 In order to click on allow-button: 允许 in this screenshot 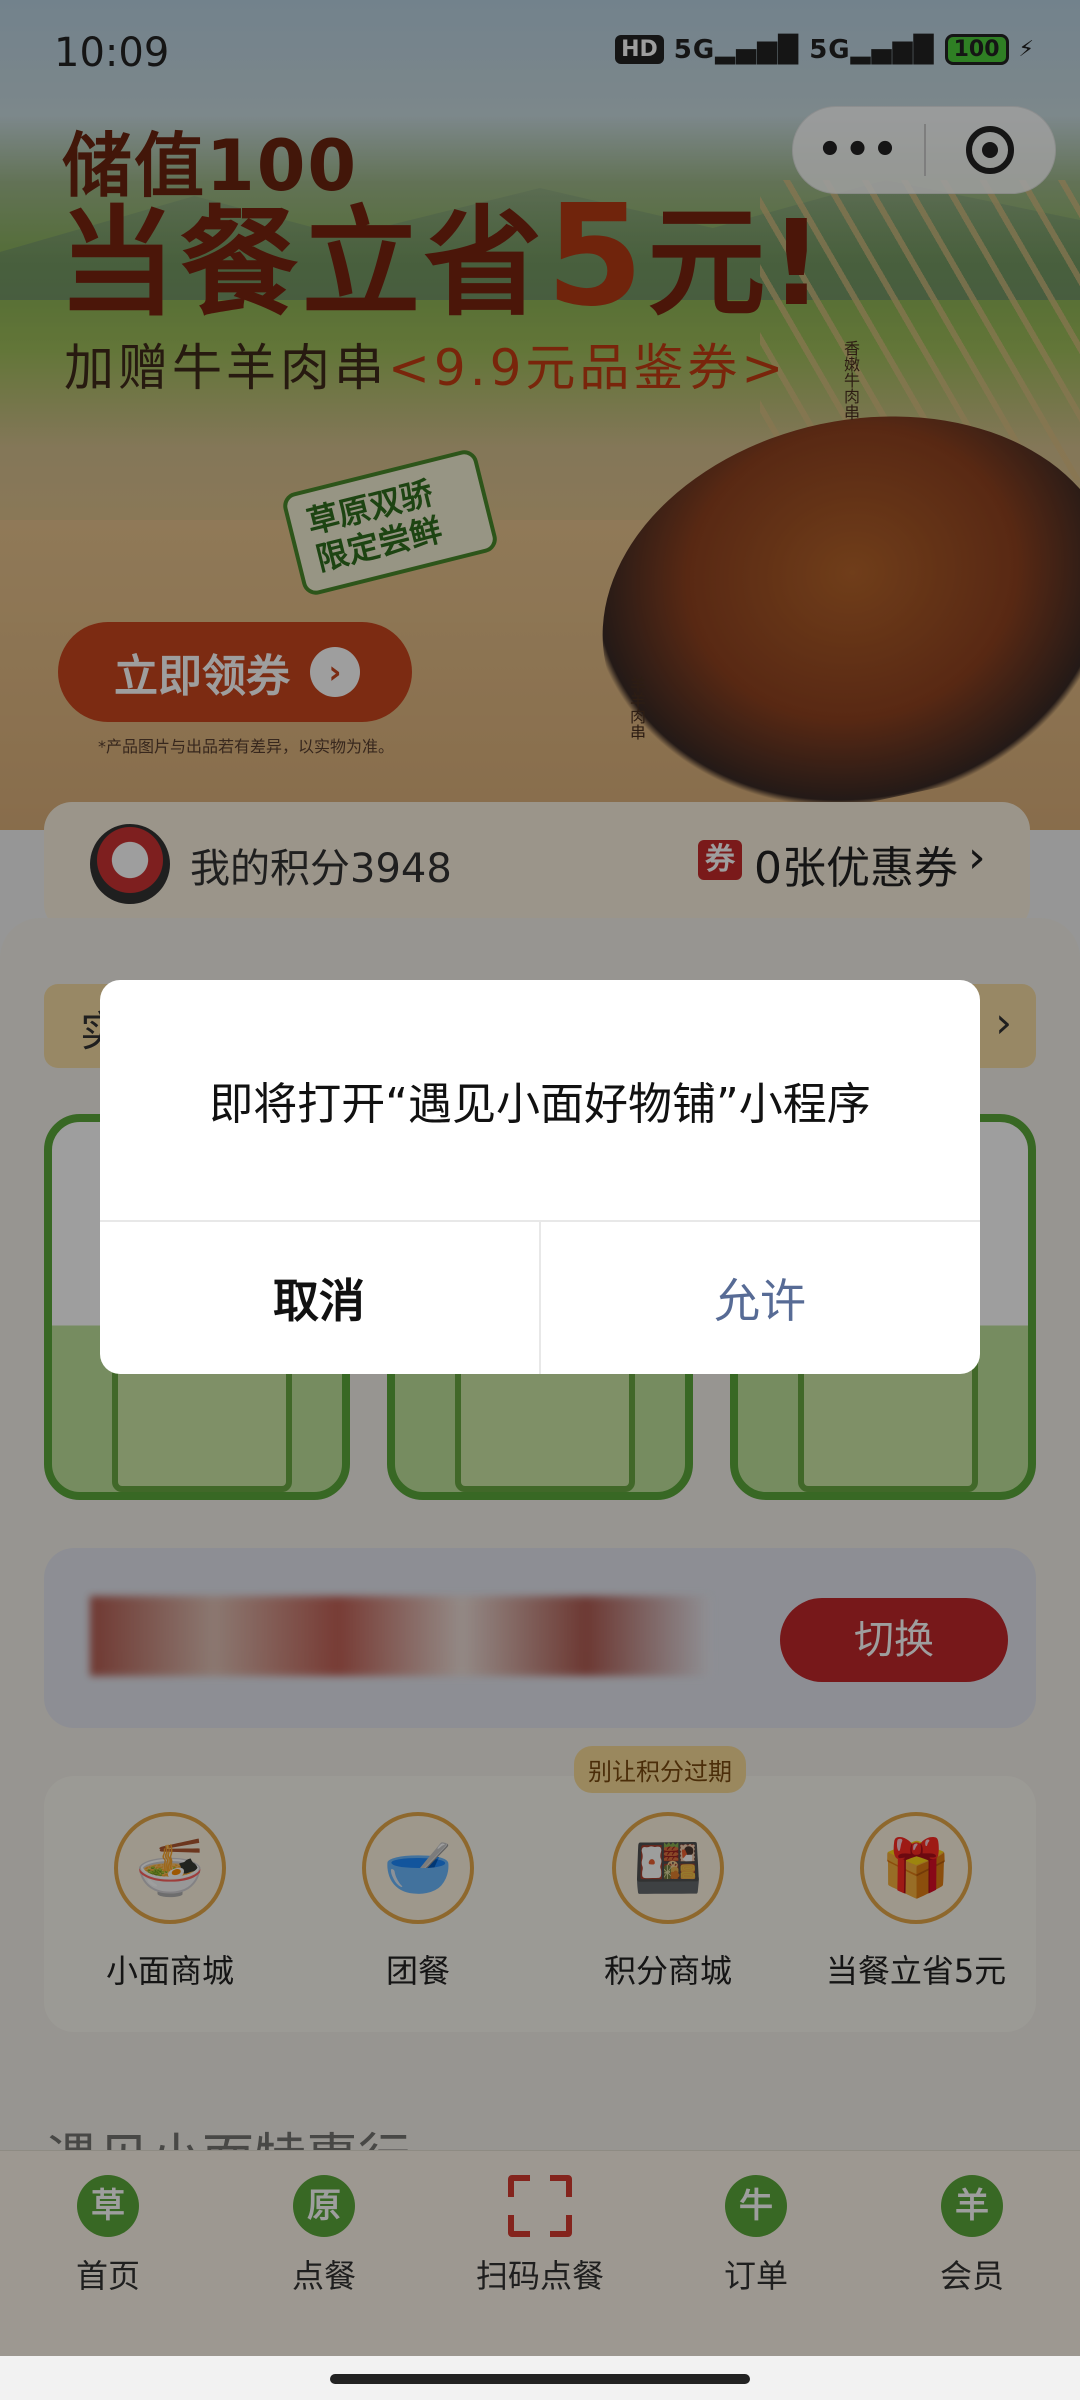, I will do `click(760, 1298)`.